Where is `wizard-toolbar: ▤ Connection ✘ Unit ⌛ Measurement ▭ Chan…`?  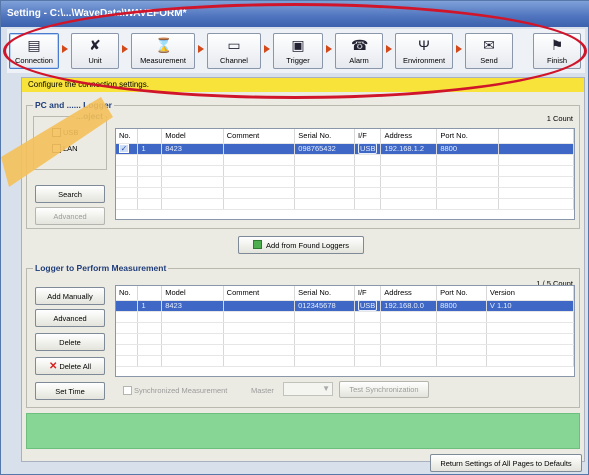 wizard-toolbar: ▤ Connection ✘ Unit ⌛ Measurement ▭ Chan… is located at coordinates (296, 51).